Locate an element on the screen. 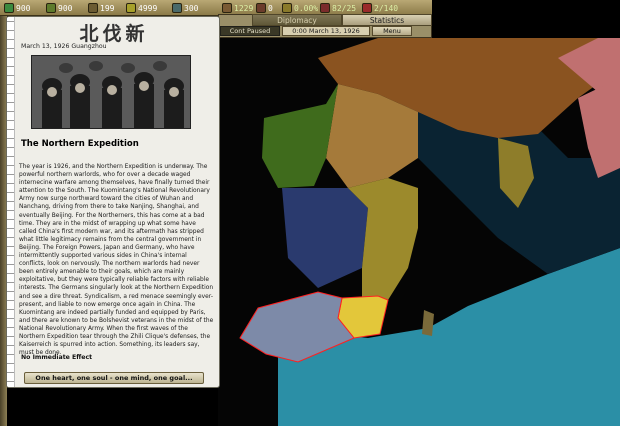 This screenshot has width=620, height=426. region-taiwan is located at coordinates (428, 323).